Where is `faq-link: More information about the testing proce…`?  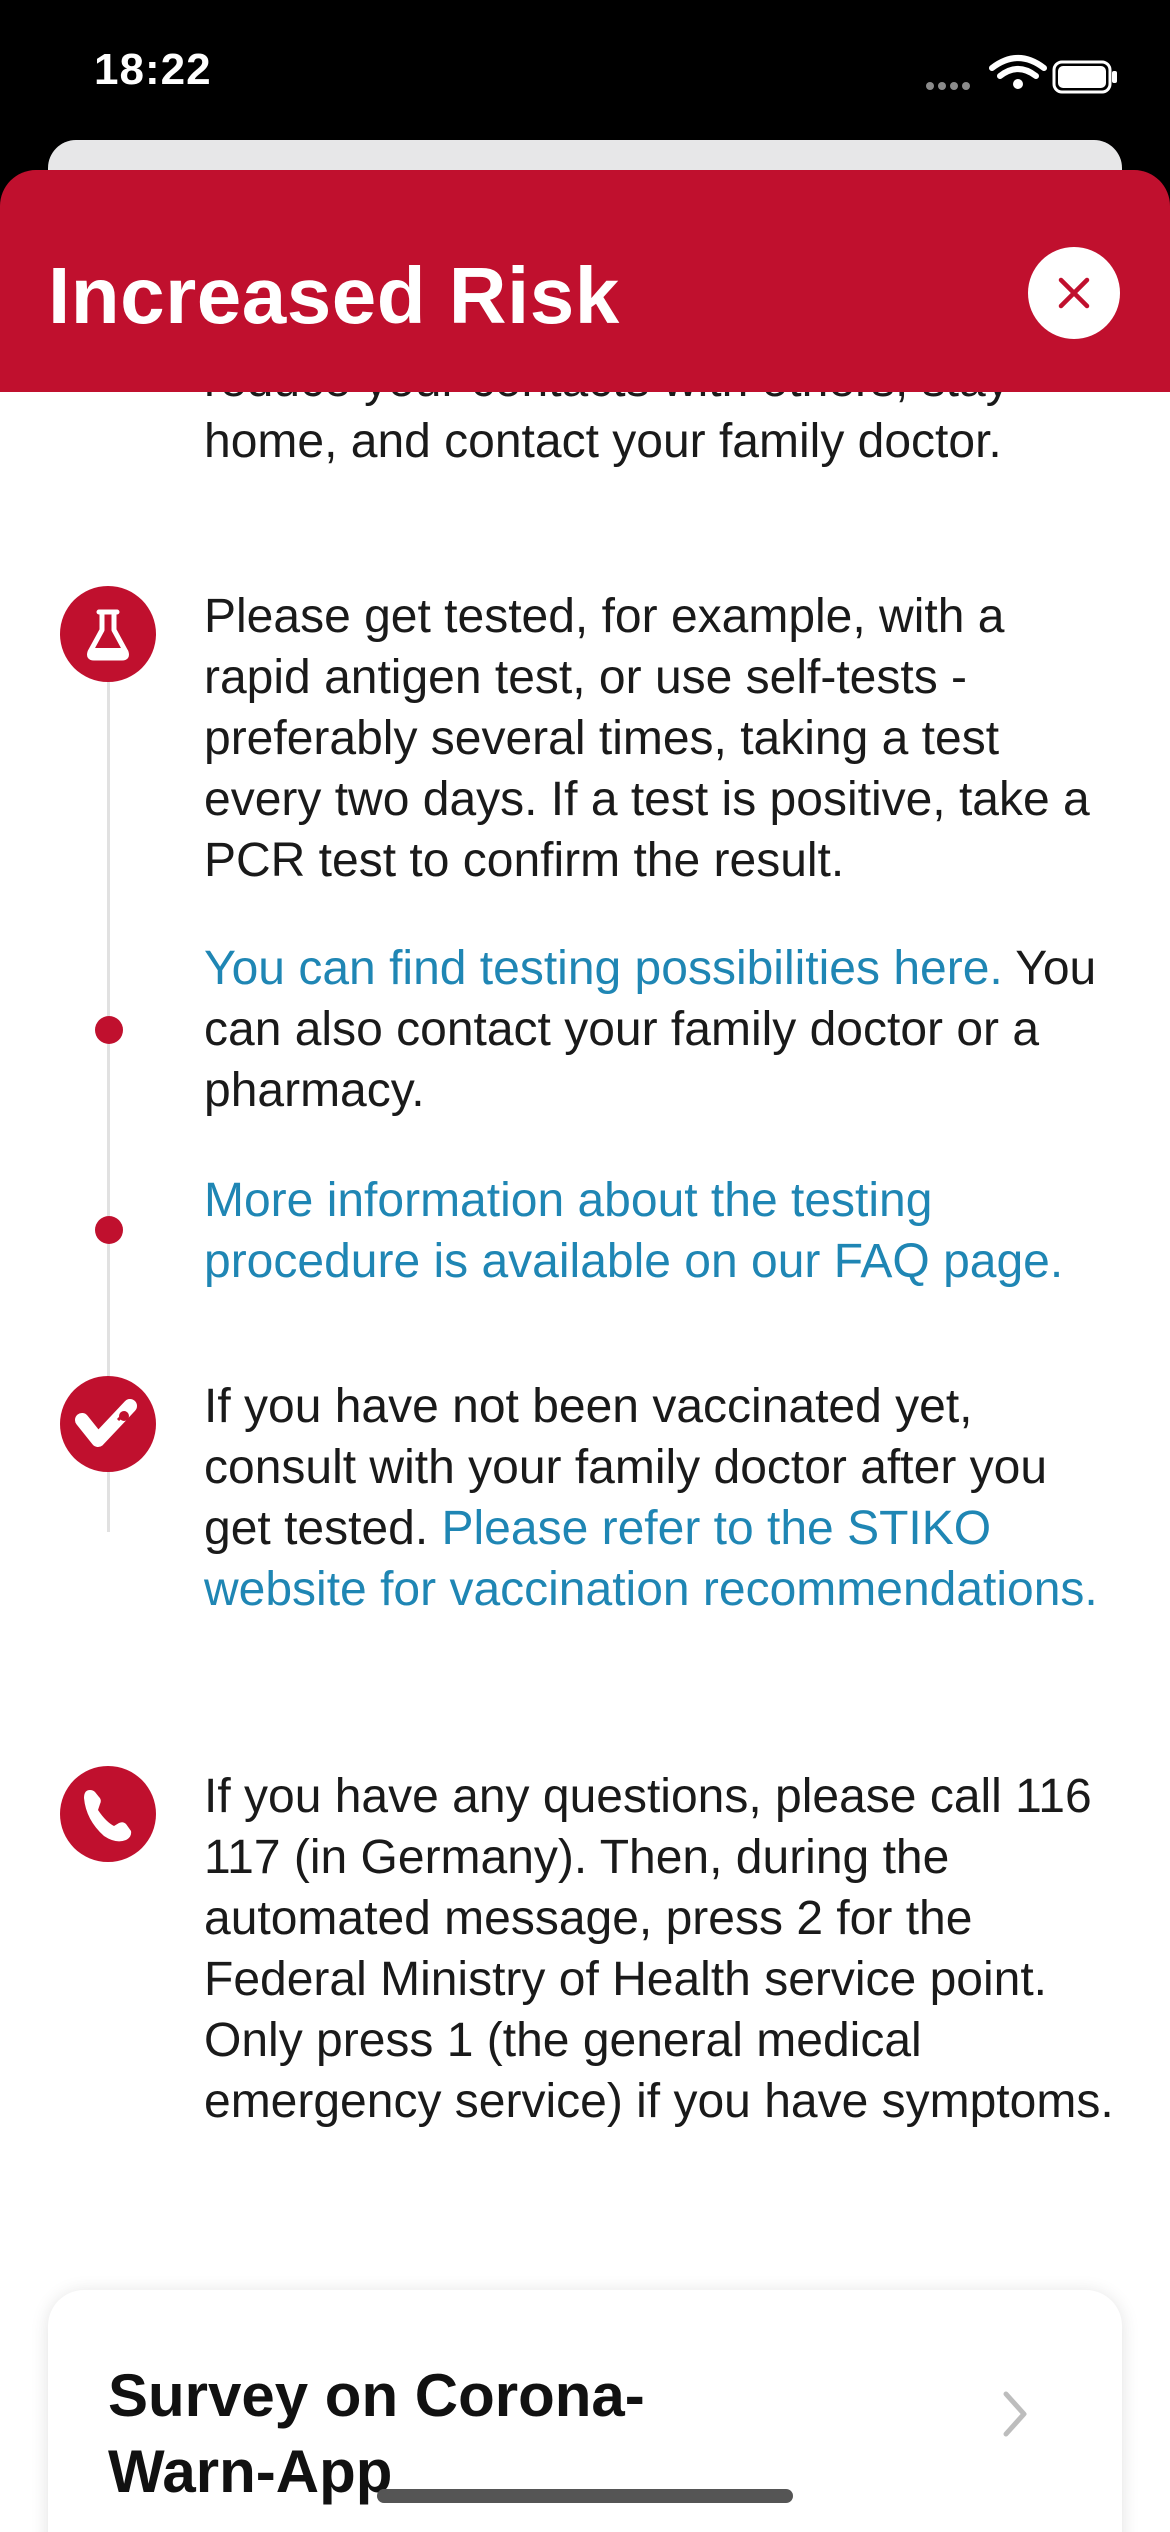 faq-link: More information about the testing proce… is located at coordinates (664, 1231).